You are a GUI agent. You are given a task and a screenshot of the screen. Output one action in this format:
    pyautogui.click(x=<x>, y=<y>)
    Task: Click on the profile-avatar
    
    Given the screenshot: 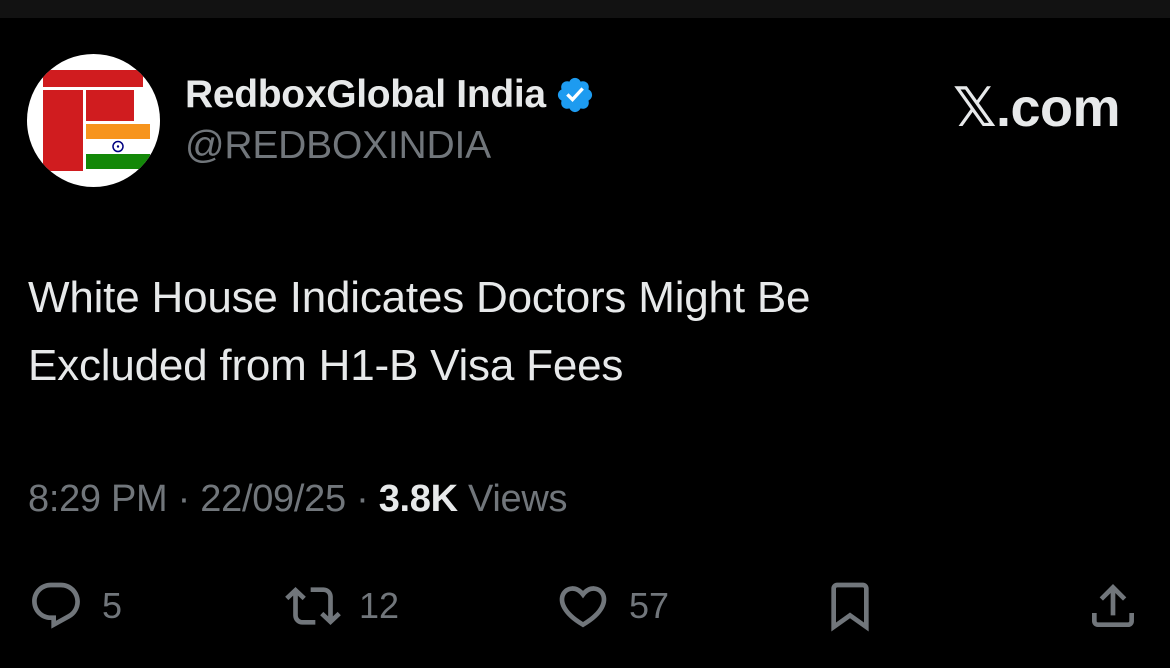 What is the action you would take?
    pyautogui.click(x=93, y=120)
    